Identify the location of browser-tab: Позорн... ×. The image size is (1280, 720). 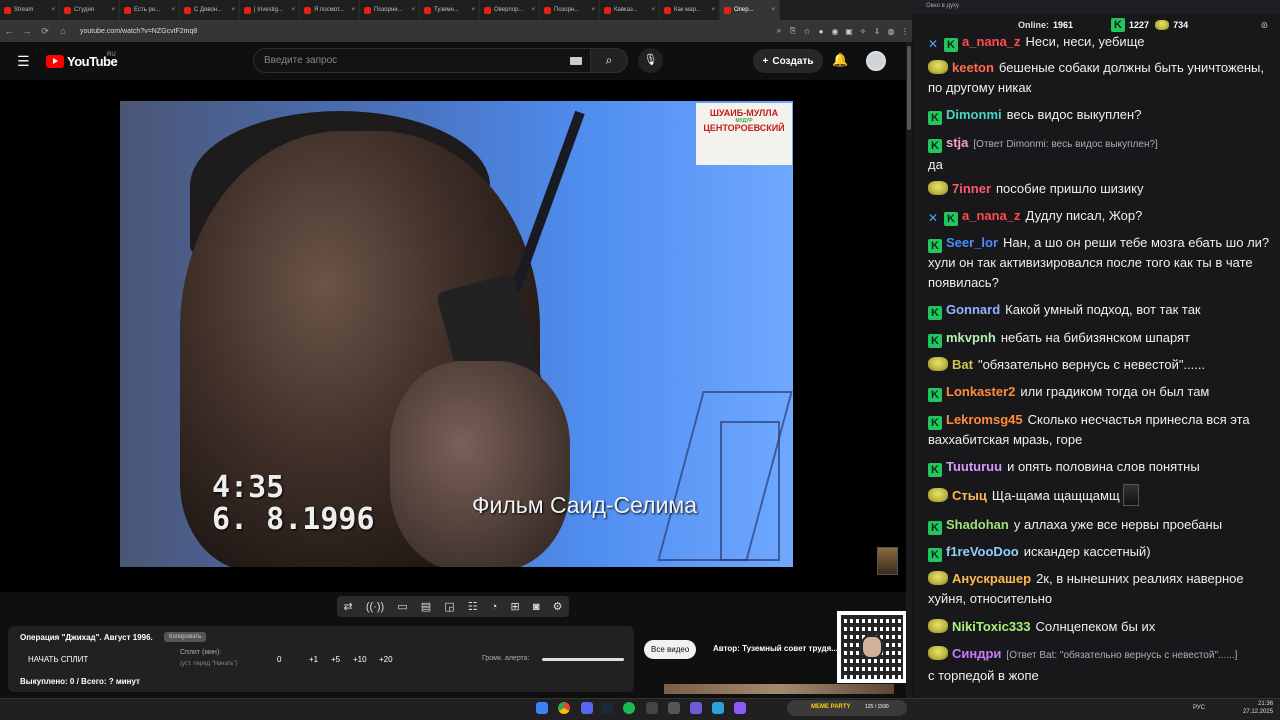
(570, 10).